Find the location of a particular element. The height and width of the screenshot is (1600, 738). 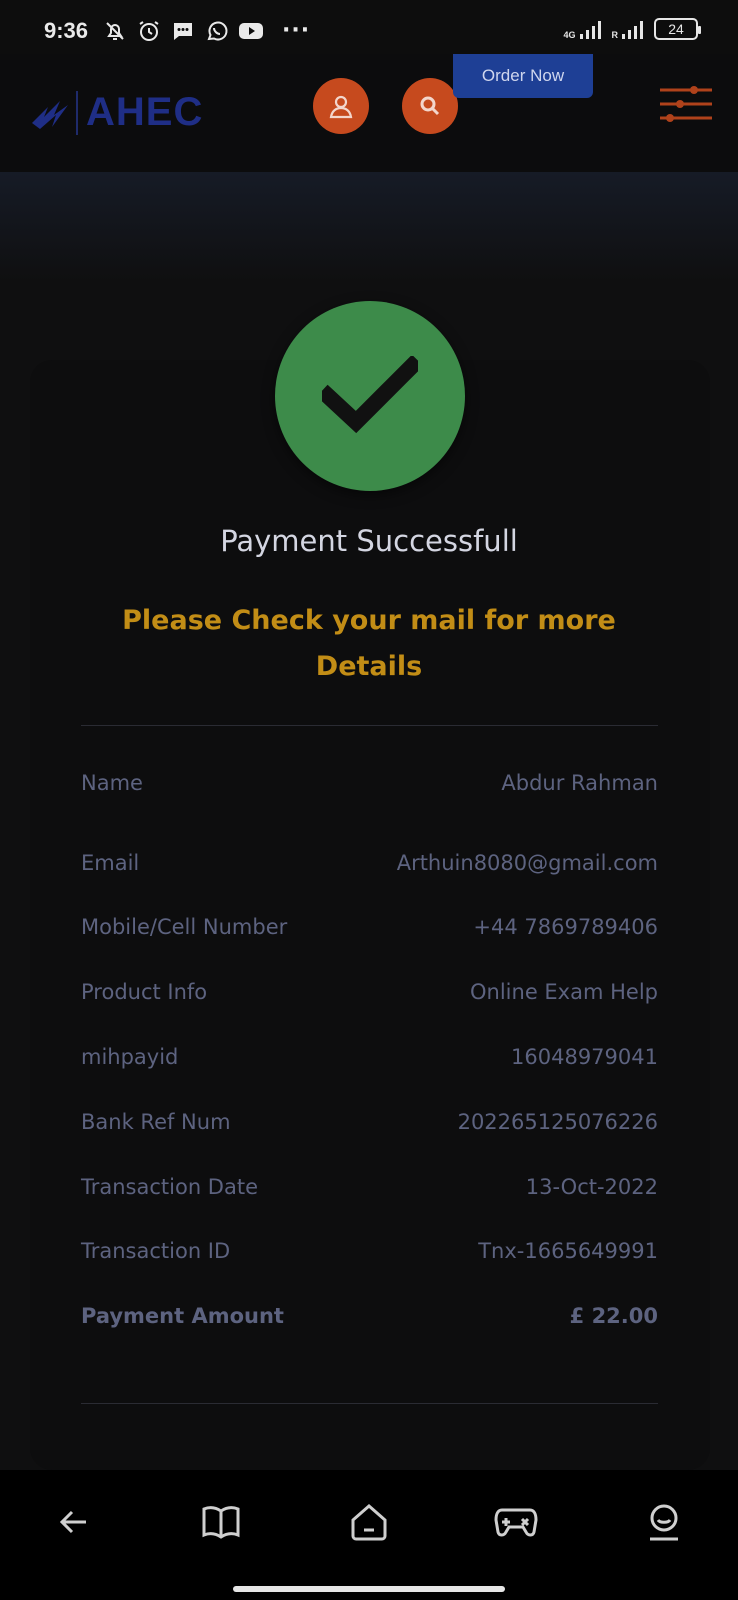

system-navigation-bar is located at coordinates (369, 1535).